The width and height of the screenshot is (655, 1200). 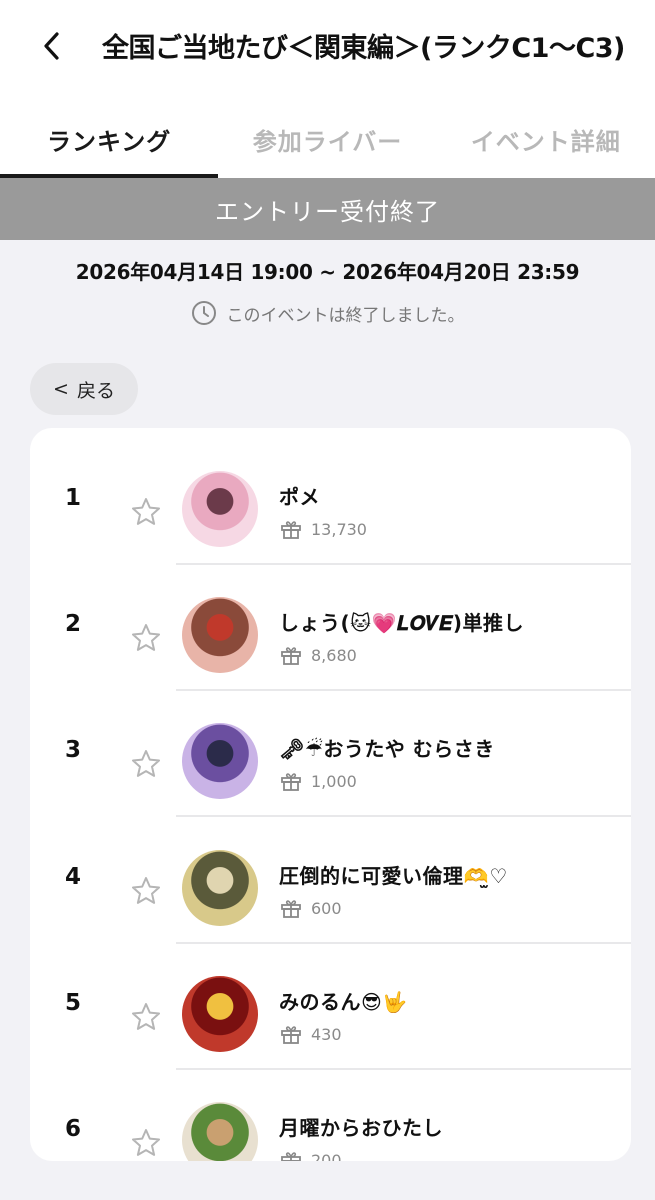 I want to click on gift-points: 200, so click(x=310, y=1154).